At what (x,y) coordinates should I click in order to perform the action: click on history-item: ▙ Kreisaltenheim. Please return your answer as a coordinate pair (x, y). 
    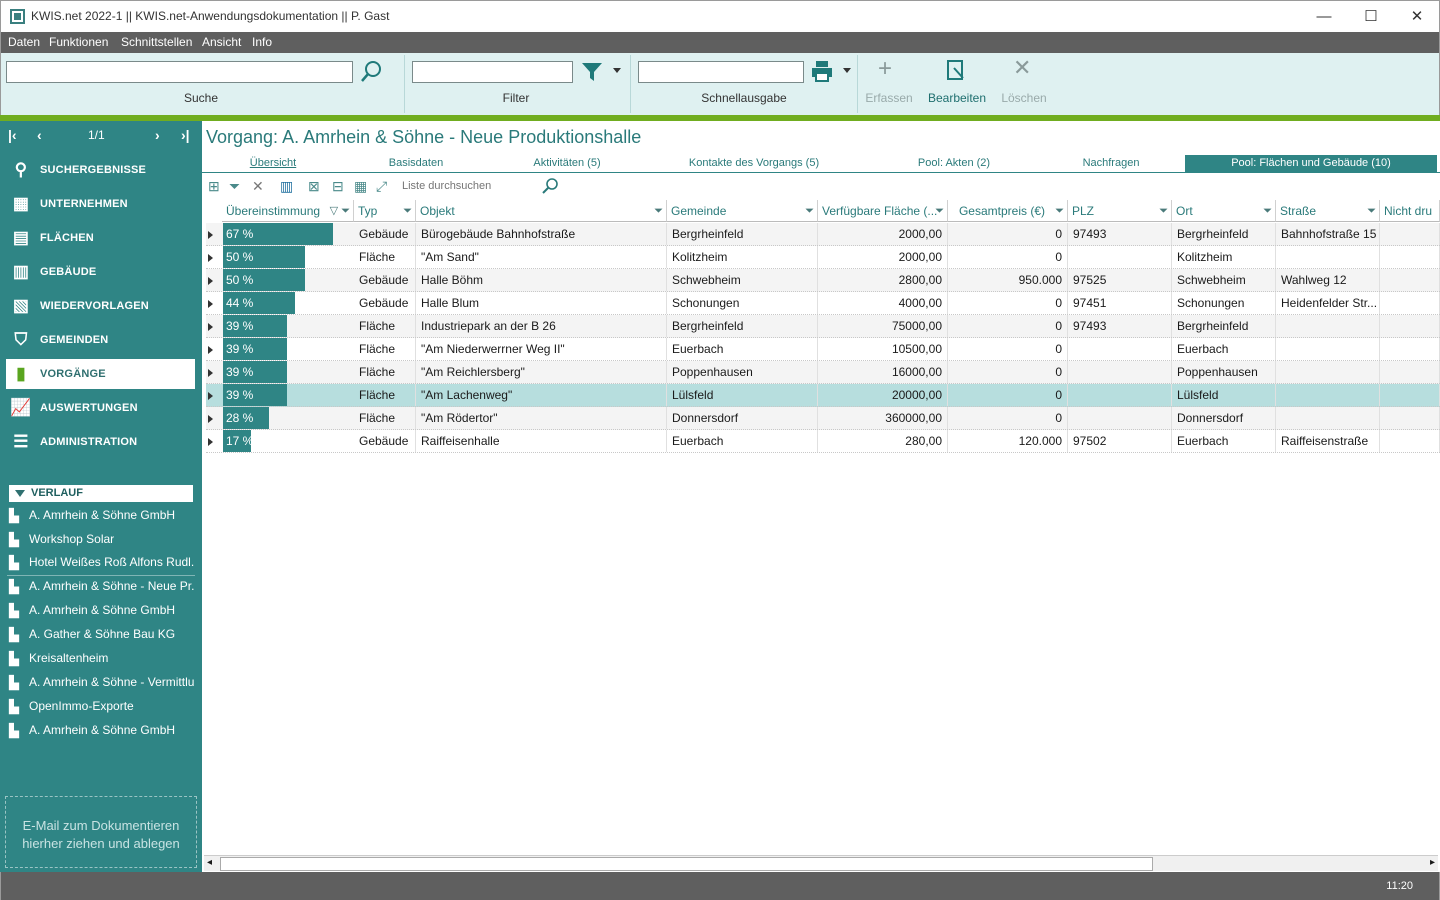
    Looking at the image, I should click on (101, 659).